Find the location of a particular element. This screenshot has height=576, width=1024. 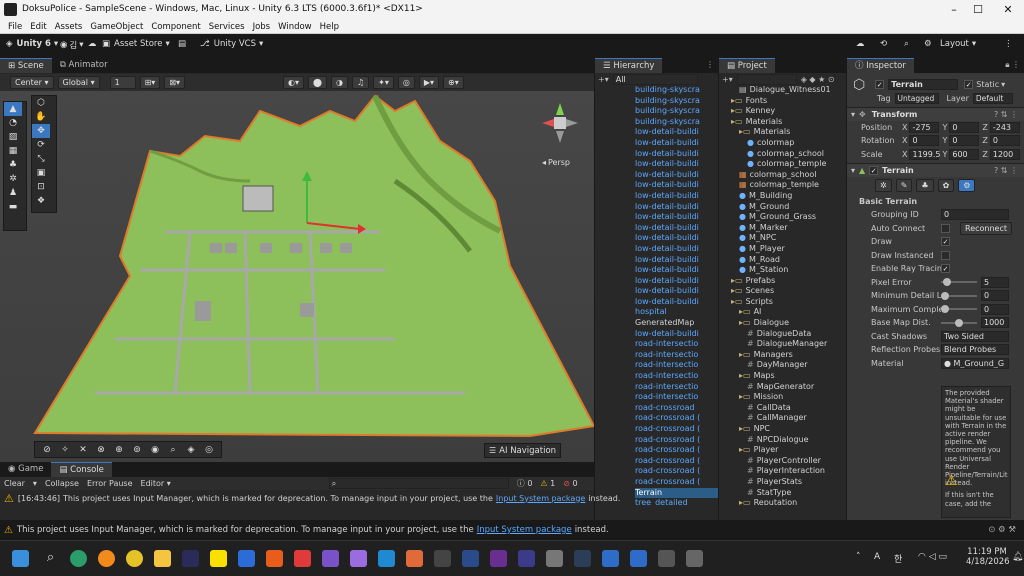

layer-dropdown: Default is located at coordinates (992, 98).